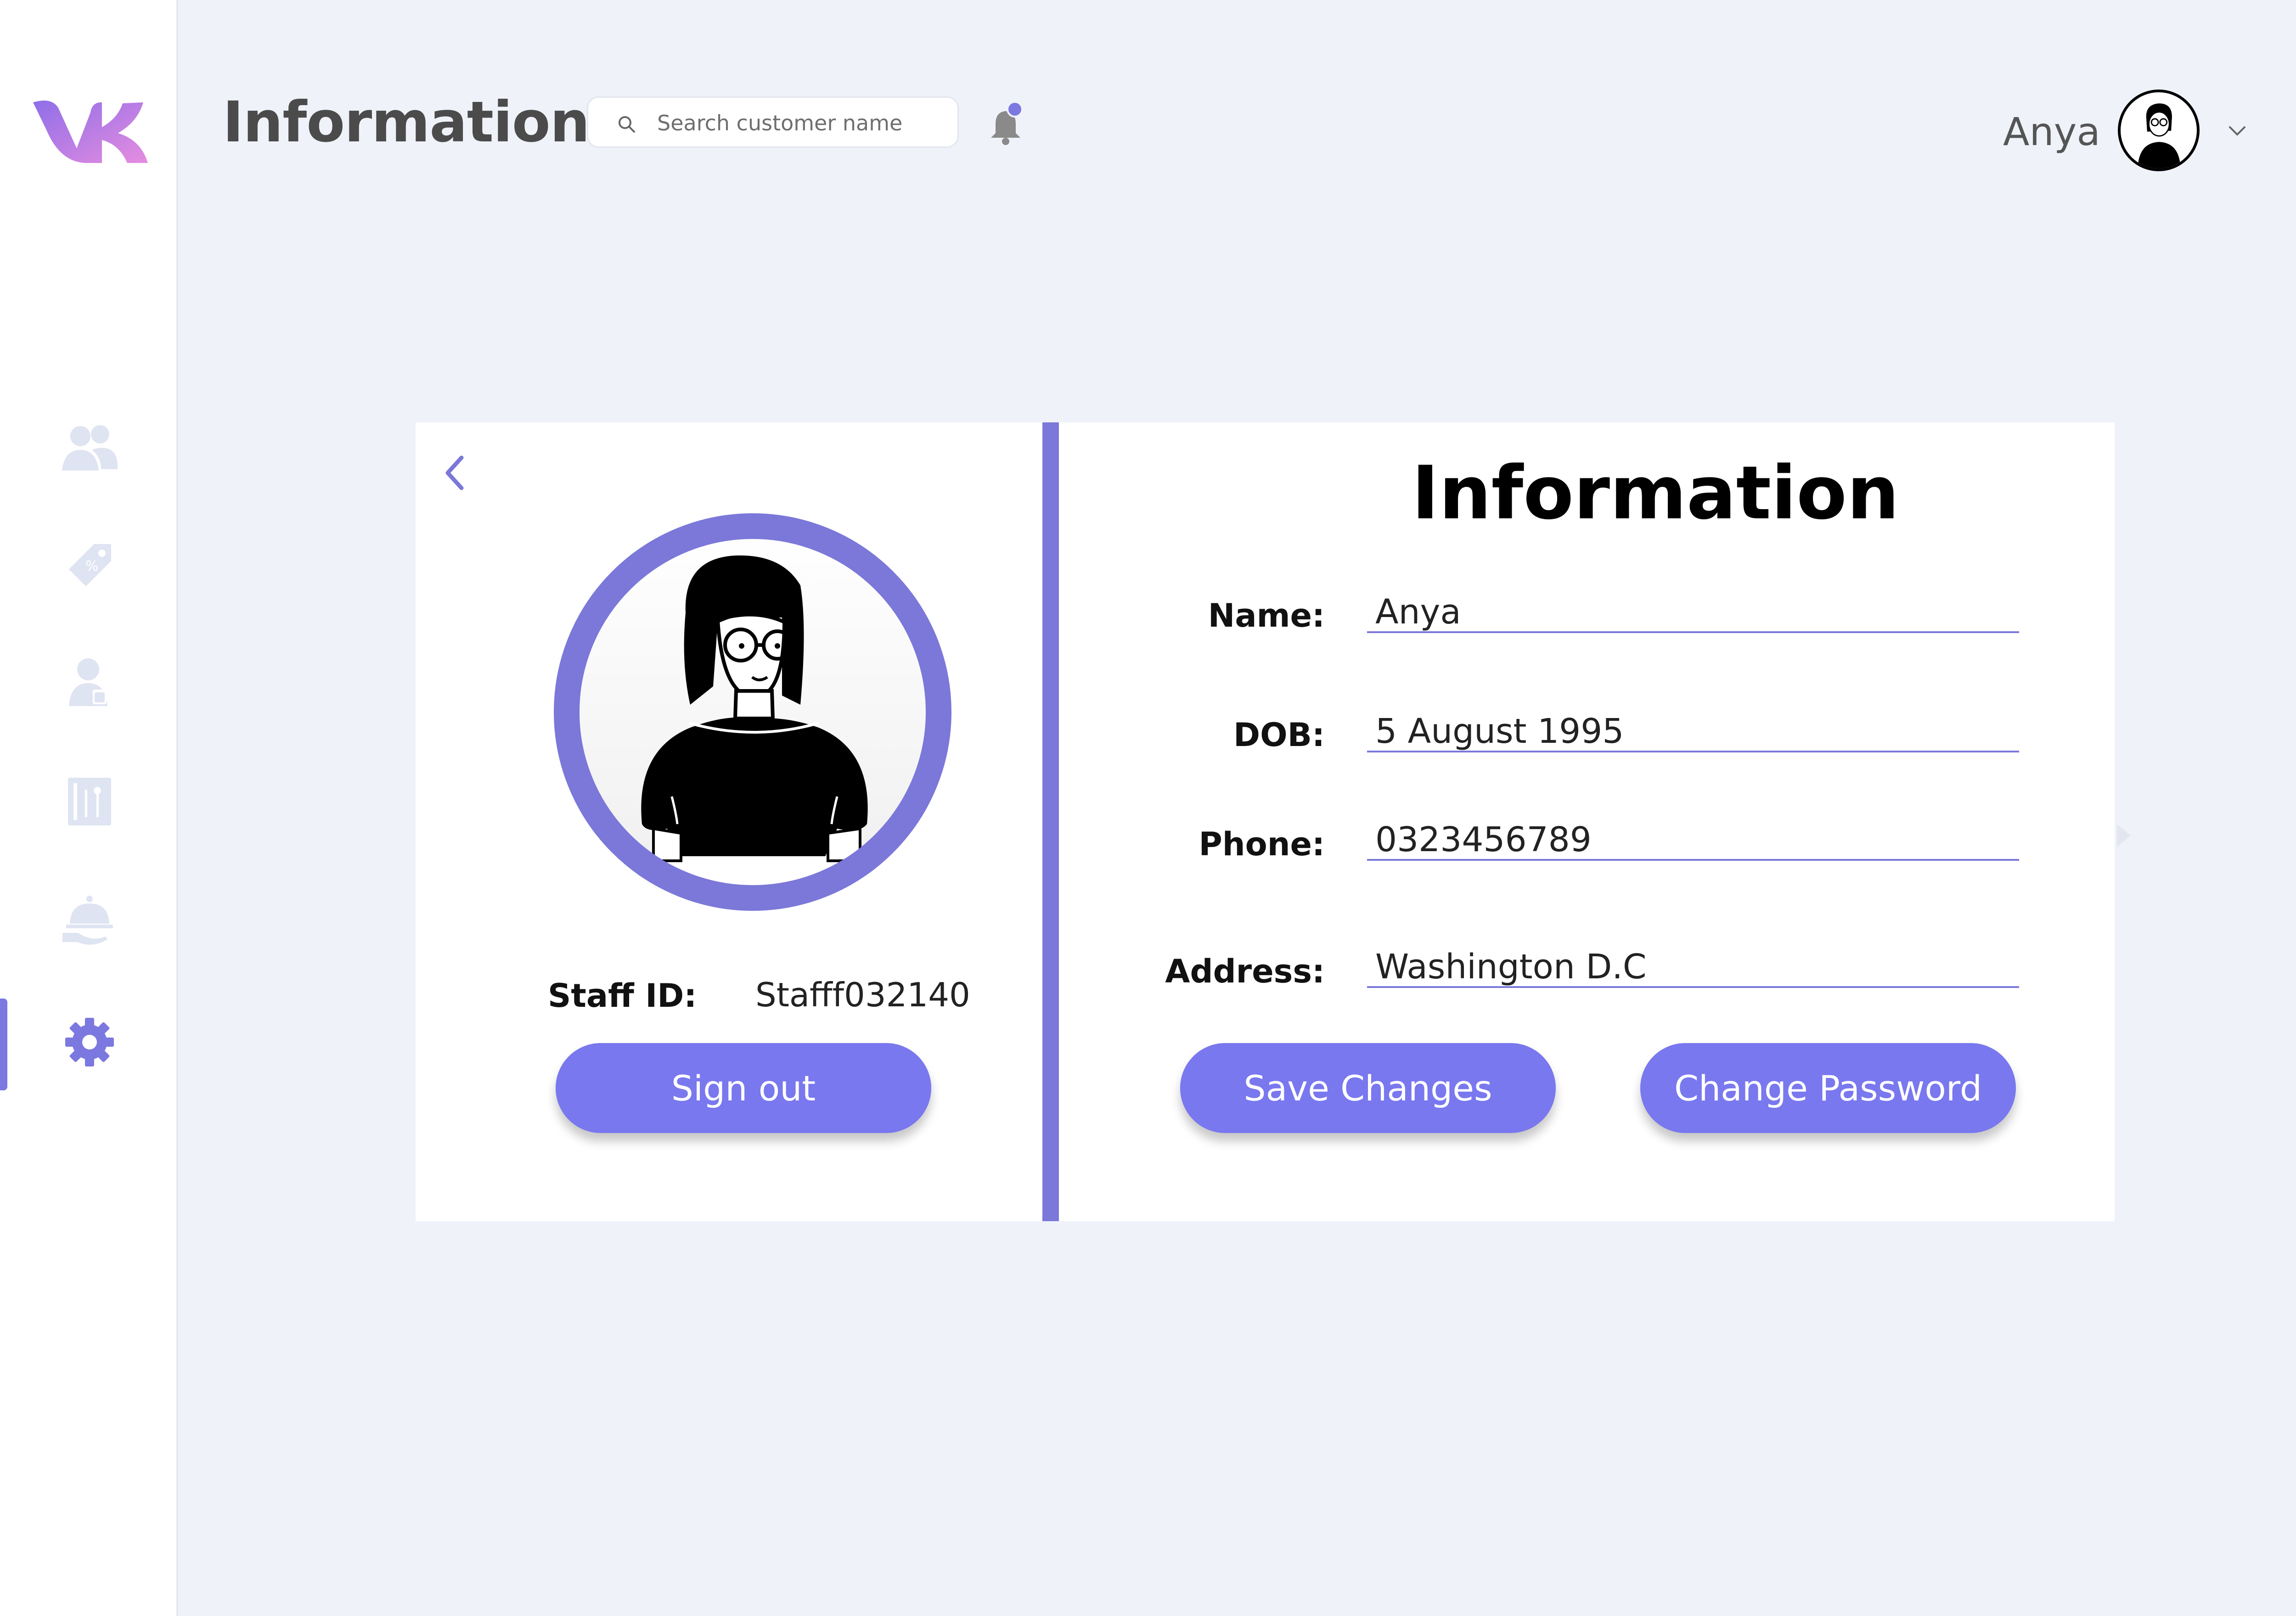 The width and height of the screenshot is (2296, 1616). What do you see at coordinates (1656, 493) in the screenshot?
I see `info-heading: Information` at bounding box center [1656, 493].